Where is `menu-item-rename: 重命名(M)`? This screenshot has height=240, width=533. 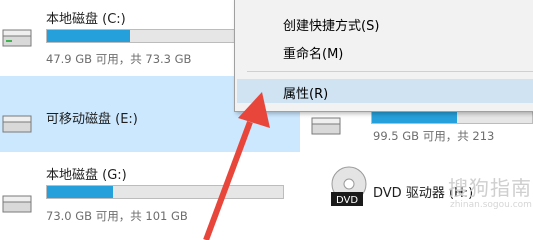
menu-item-rename: 重命名(M) is located at coordinates (313, 52).